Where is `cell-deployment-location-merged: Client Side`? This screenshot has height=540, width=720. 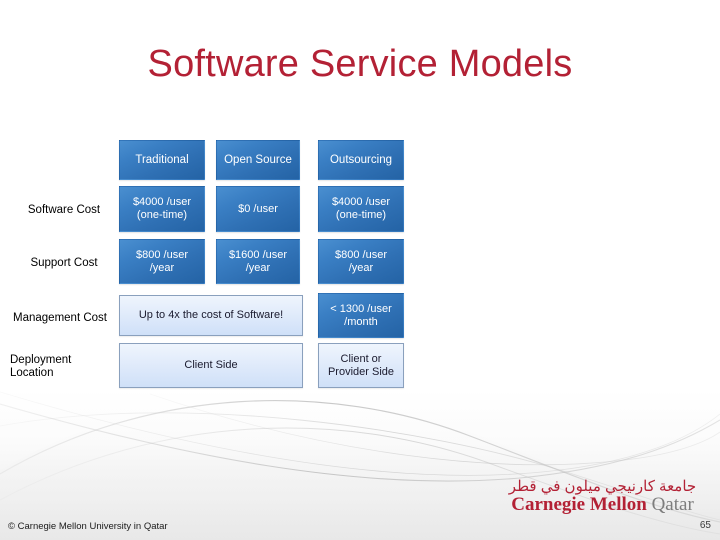
cell-deployment-location-merged: Client Side is located at coordinates (211, 365).